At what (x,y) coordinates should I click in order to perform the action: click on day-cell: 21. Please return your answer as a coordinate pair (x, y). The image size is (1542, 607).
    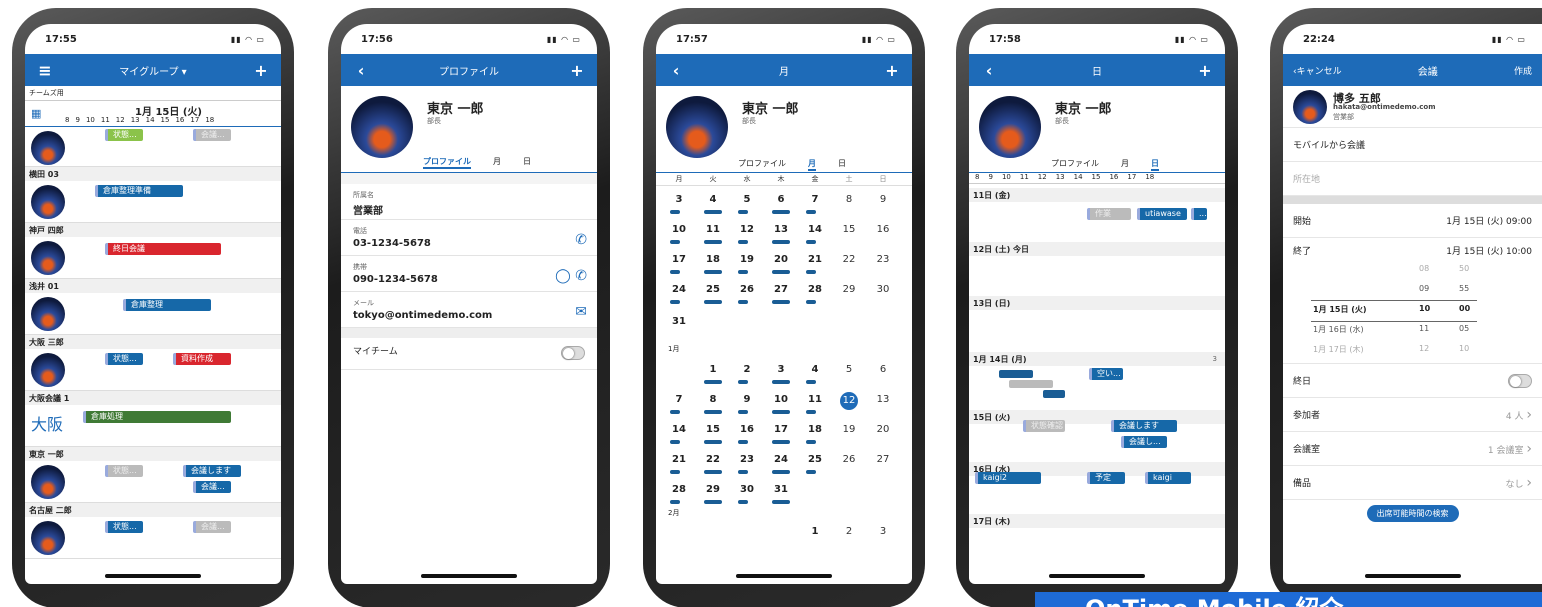
    Looking at the image, I should click on (815, 259).